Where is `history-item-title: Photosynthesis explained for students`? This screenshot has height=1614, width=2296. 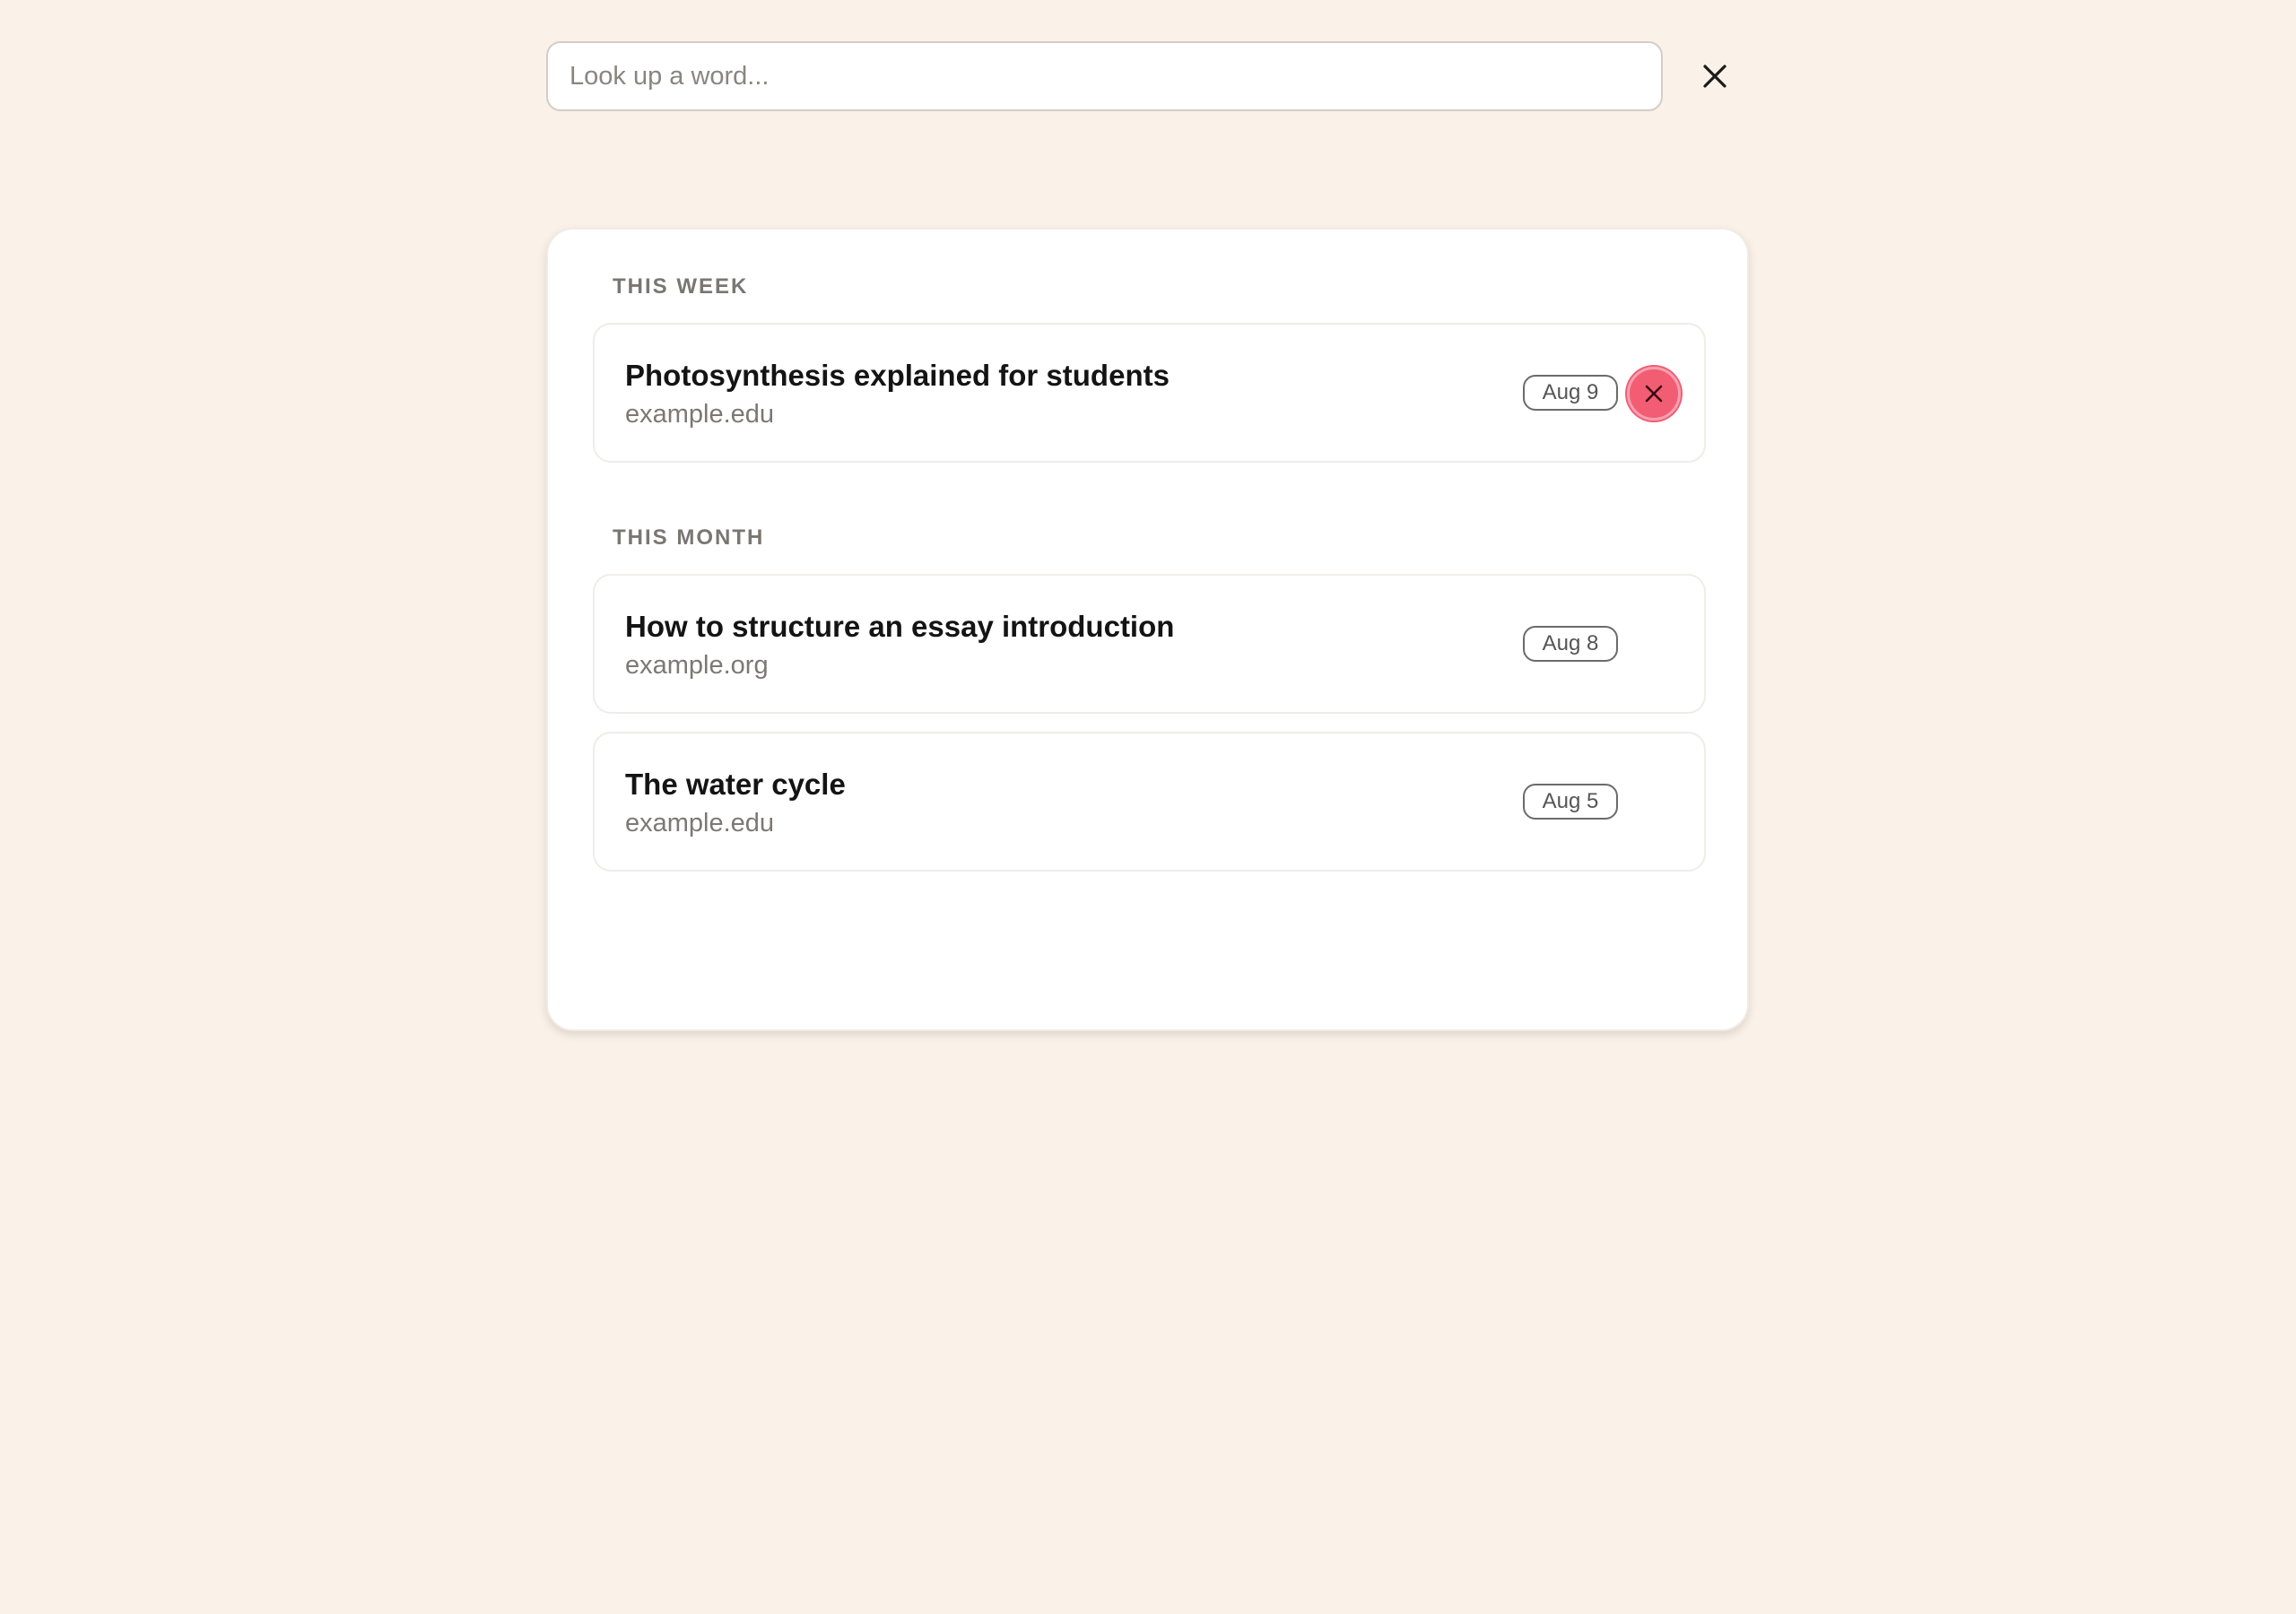 history-item-title: Photosynthesis explained for students is located at coordinates (897, 375).